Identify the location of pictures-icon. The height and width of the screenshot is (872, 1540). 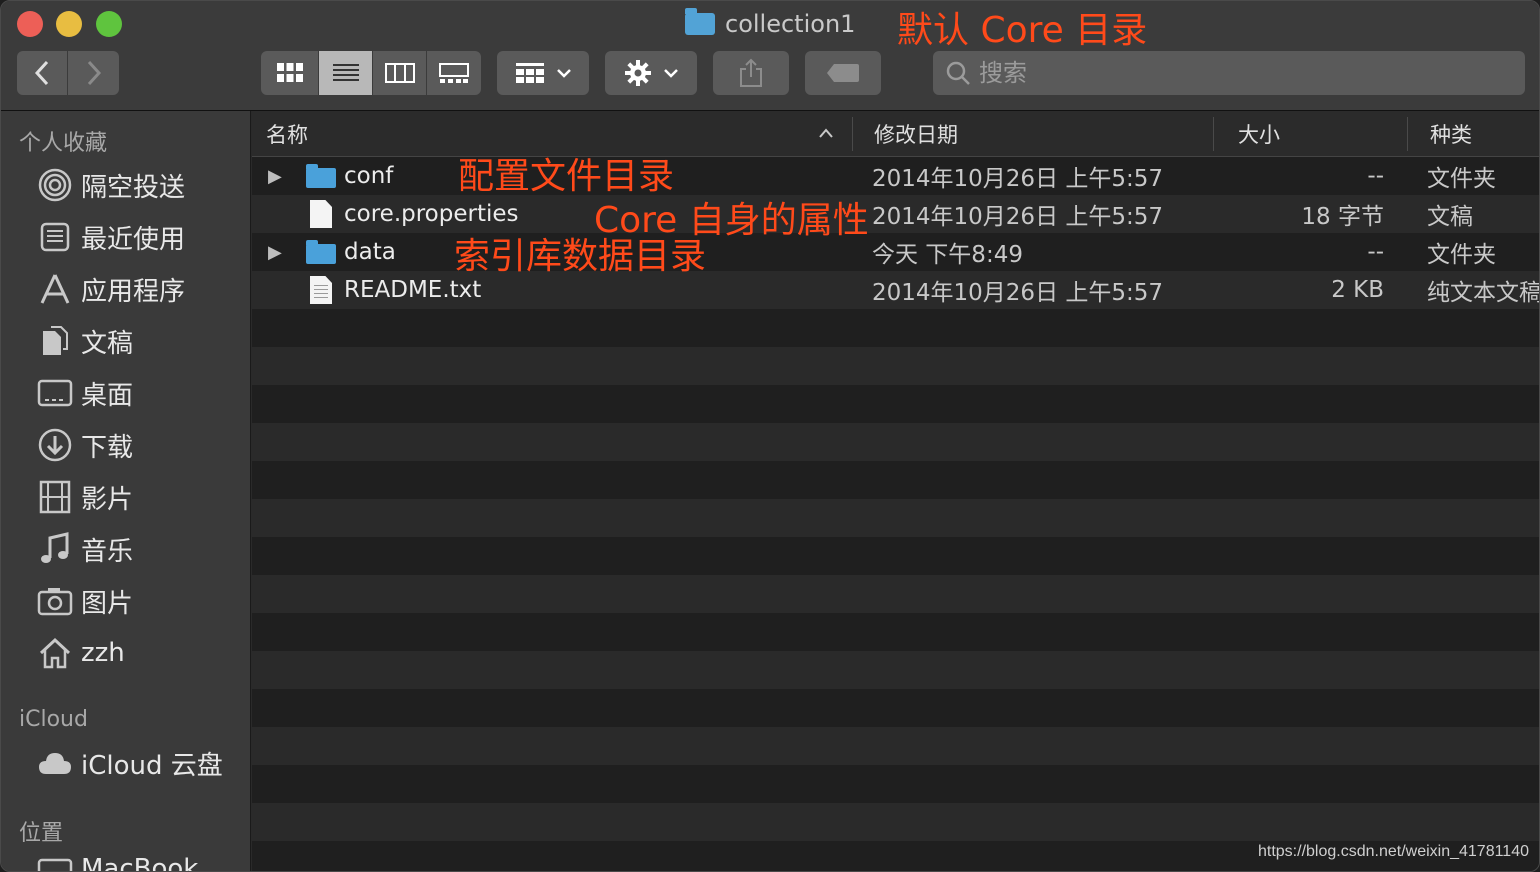
(55, 601).